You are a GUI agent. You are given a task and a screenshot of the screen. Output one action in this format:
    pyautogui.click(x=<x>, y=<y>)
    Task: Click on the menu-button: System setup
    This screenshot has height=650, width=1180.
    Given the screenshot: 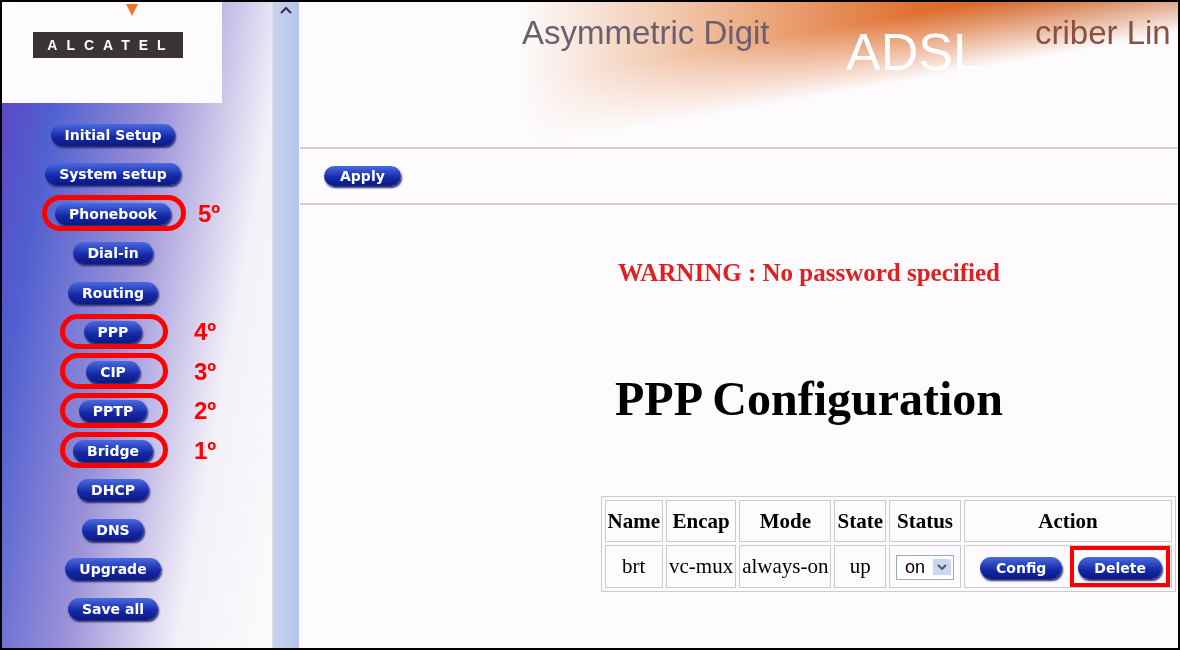 What is the action you would take?
    pyautogui.click(x=113, y=174)
    